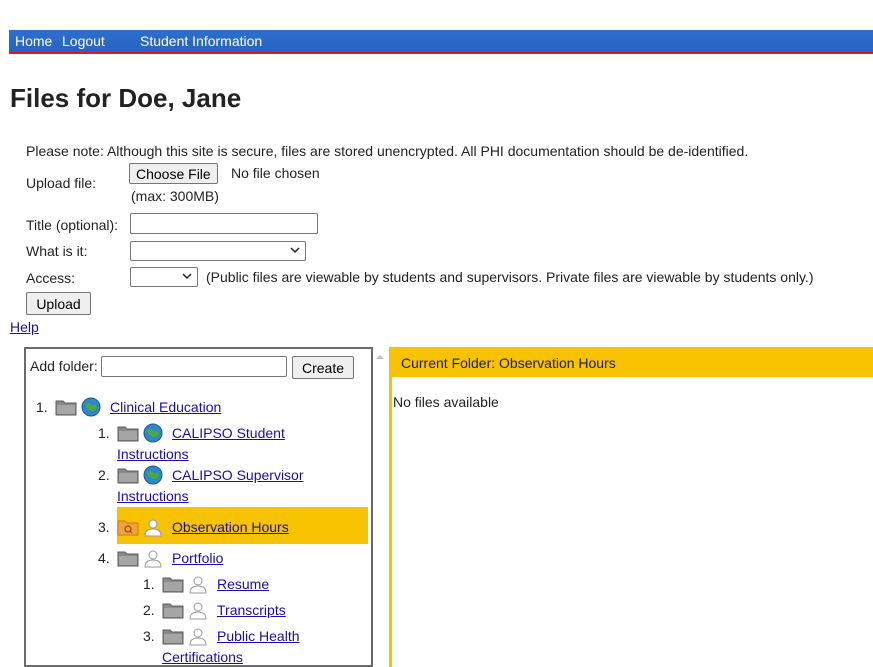 The width and height of the screenshot is (873, 667). Describe the element at coordinates (104, 558) in the screenshot. I see `tree-item-number: 4.` at that location.